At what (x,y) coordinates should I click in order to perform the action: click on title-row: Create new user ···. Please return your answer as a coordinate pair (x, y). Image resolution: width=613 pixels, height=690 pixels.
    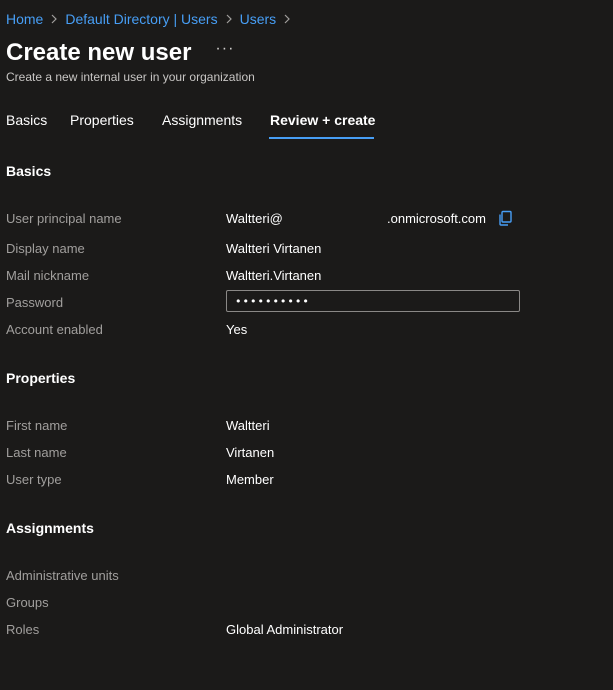
    Looking at the image, I should click on (120, 53).